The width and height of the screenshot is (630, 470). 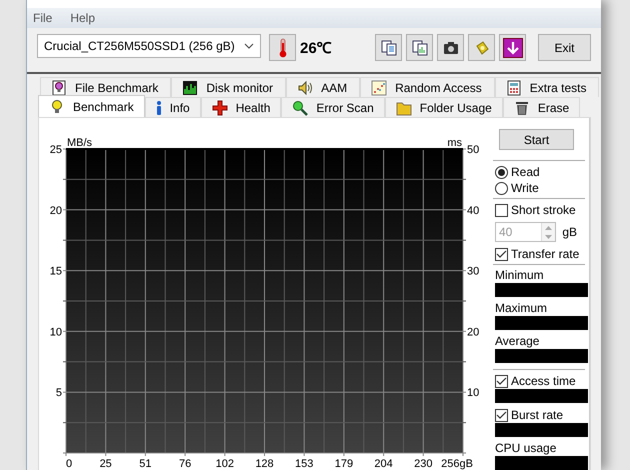 What do you see at coordinates (521, 308) in the screenshot?
I see `field-label: Maximum` at bounding box center [521, 308].